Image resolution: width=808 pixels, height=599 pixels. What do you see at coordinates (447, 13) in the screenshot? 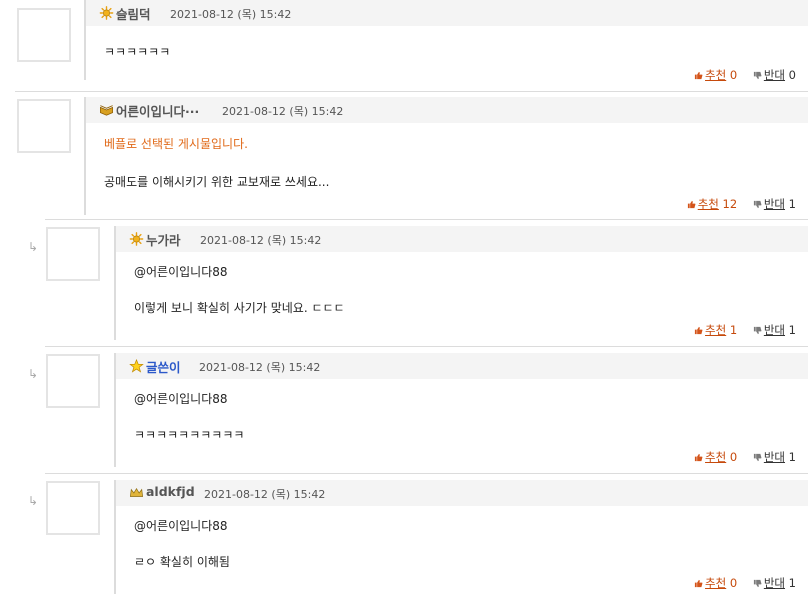
I see `comment-header: 슬림덕 2021-08-12 (목) 15:42` at bounding box center [447, 13].